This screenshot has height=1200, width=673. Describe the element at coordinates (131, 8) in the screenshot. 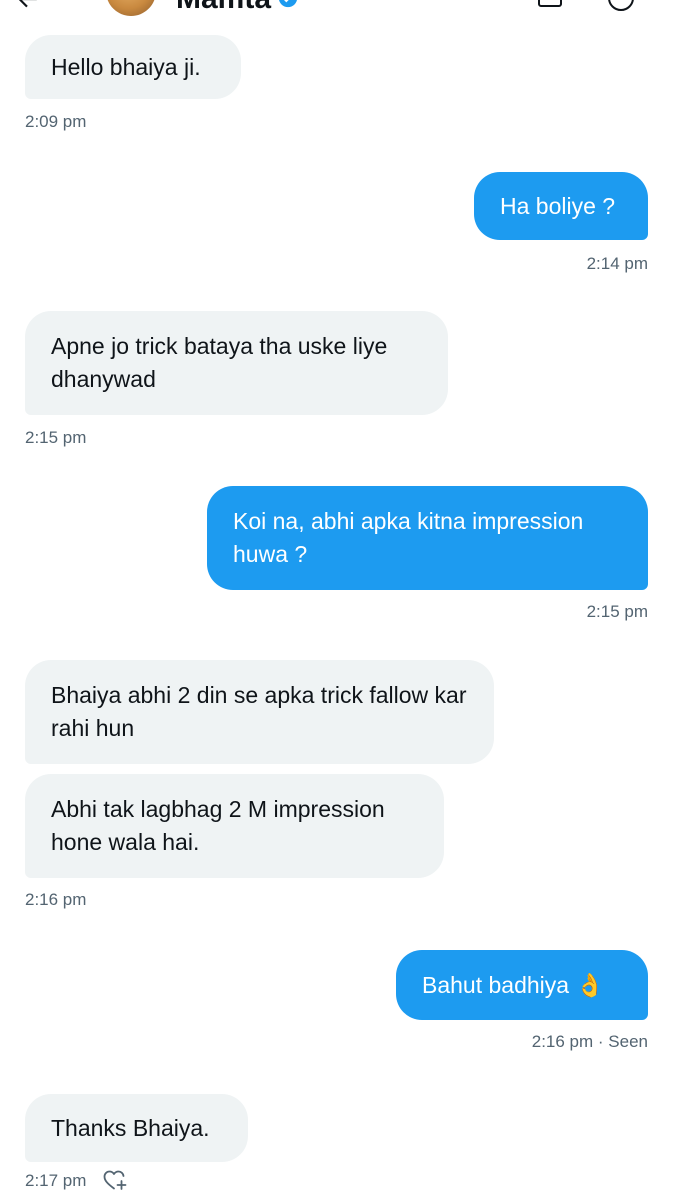

I see `avatar` at that location.